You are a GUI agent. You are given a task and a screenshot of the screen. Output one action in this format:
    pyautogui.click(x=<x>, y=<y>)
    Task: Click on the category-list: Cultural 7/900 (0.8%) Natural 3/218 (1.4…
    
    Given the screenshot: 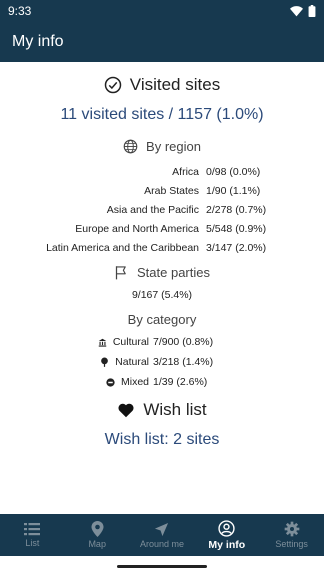 What is the action you would take?
    pyautogui.click(x=162, y=362)
    